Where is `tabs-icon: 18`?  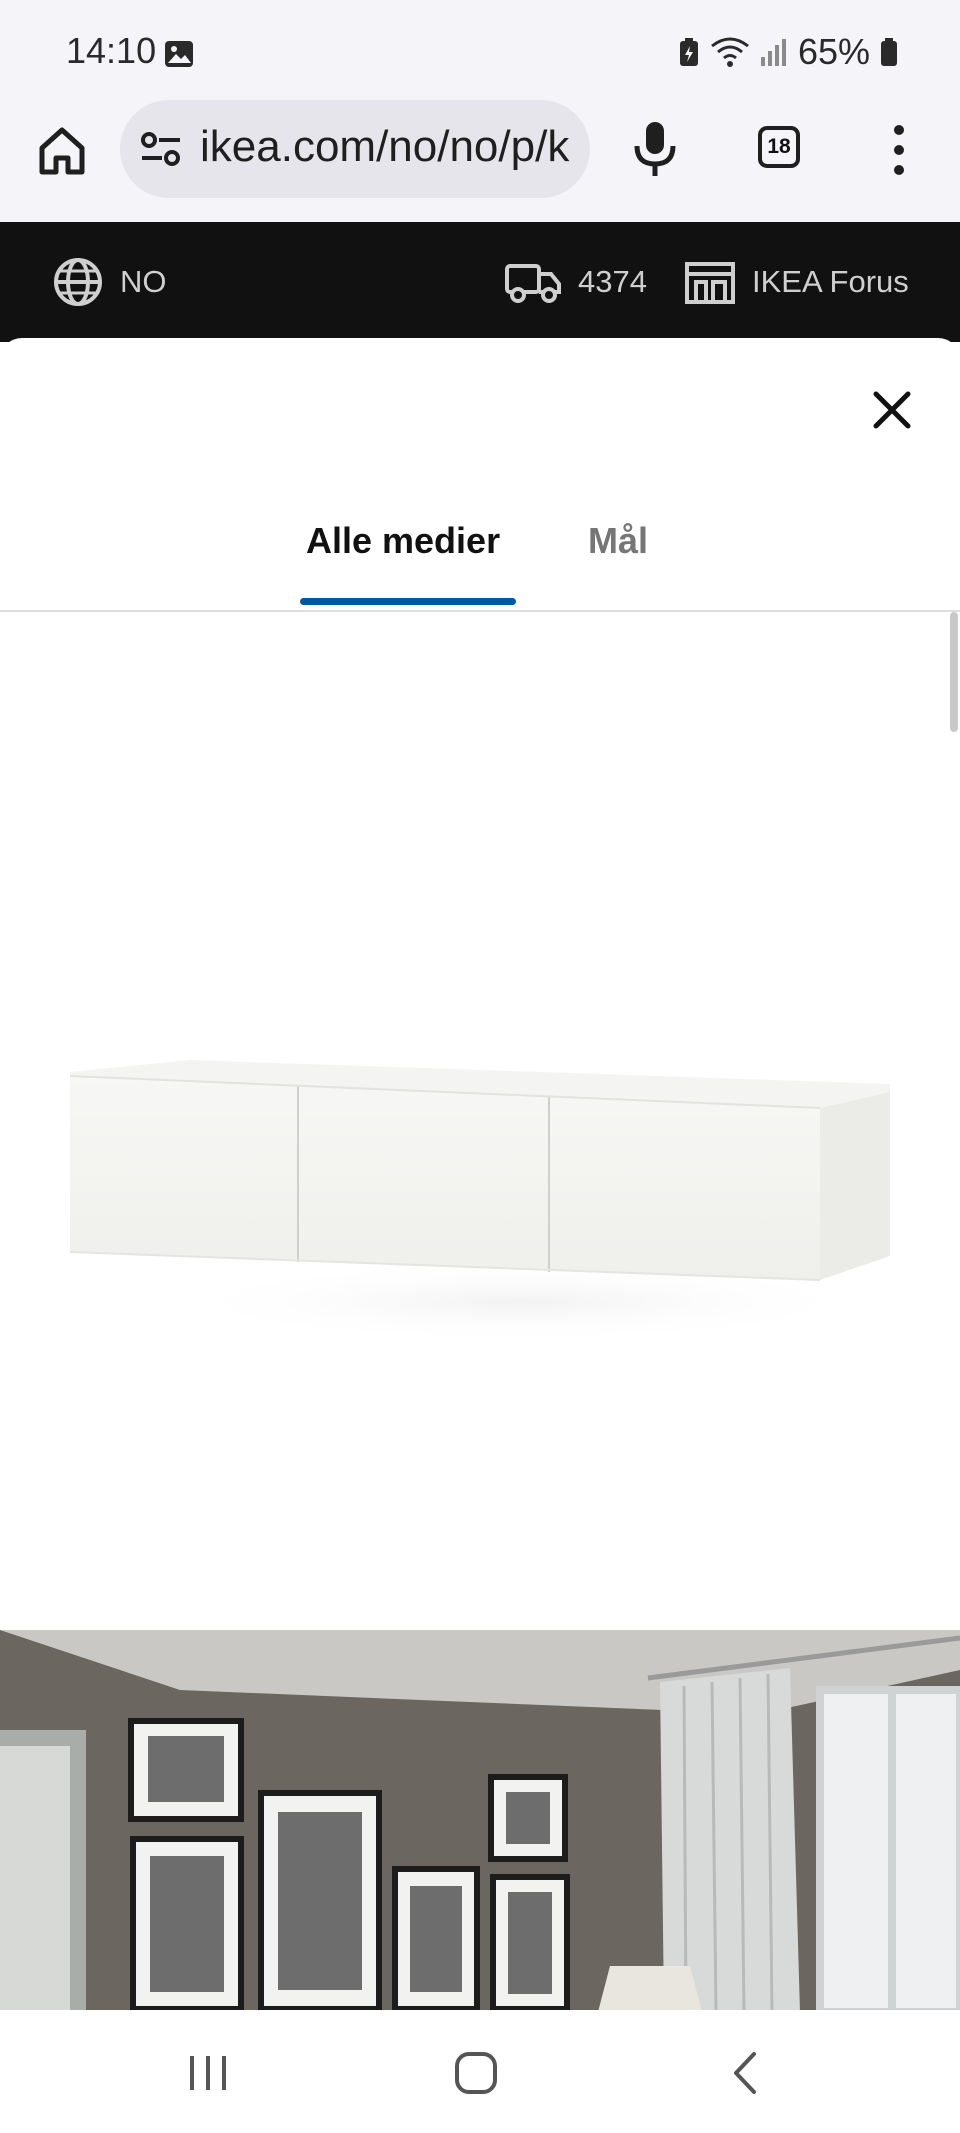
tabs-icon: 18 is located at coordinates (779, 147).